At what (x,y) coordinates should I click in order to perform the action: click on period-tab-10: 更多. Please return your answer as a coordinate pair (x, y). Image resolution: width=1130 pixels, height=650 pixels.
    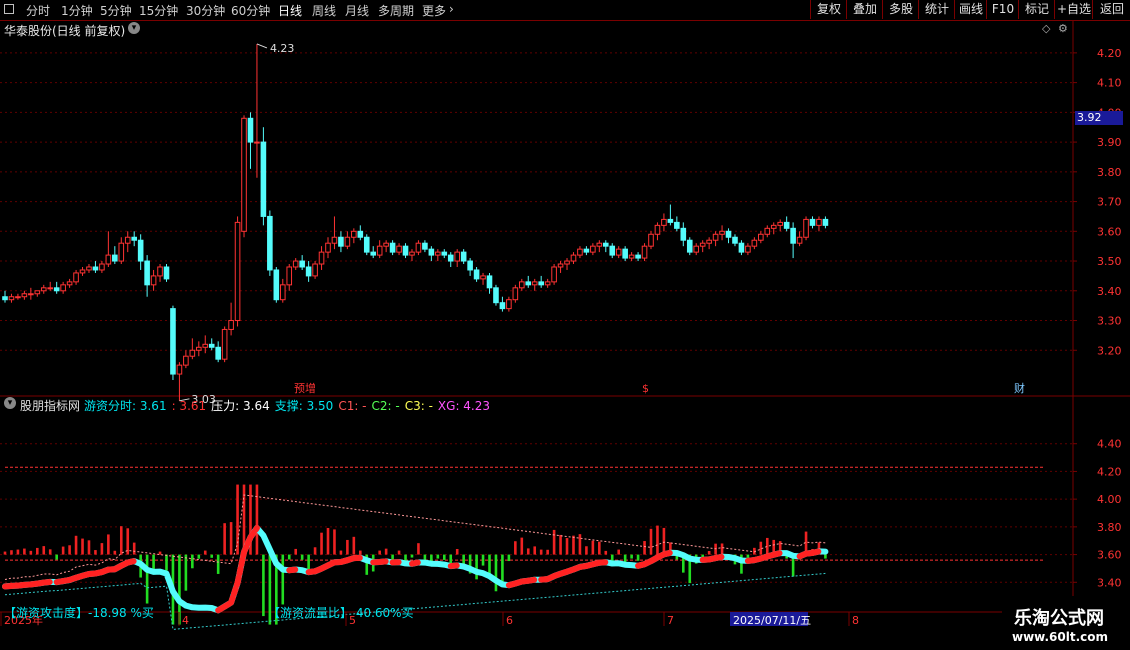
    Looking at the image, I should click on (434, 10).